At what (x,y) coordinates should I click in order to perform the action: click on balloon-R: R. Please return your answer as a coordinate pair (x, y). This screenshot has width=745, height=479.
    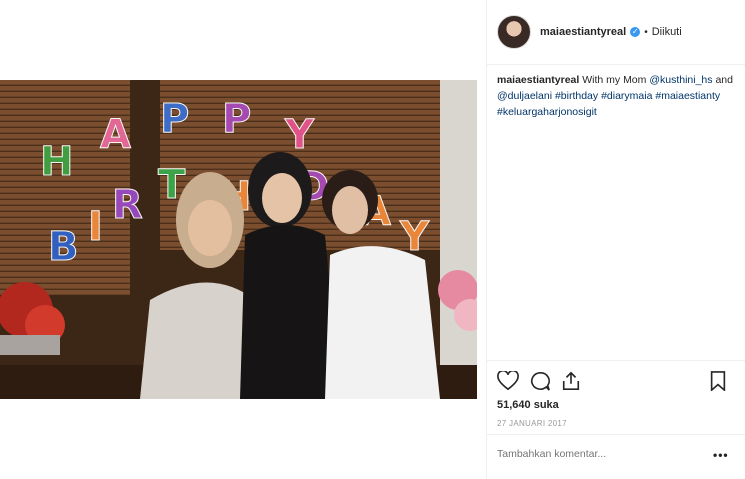
    Looking at the image, I should click on (127, 205).